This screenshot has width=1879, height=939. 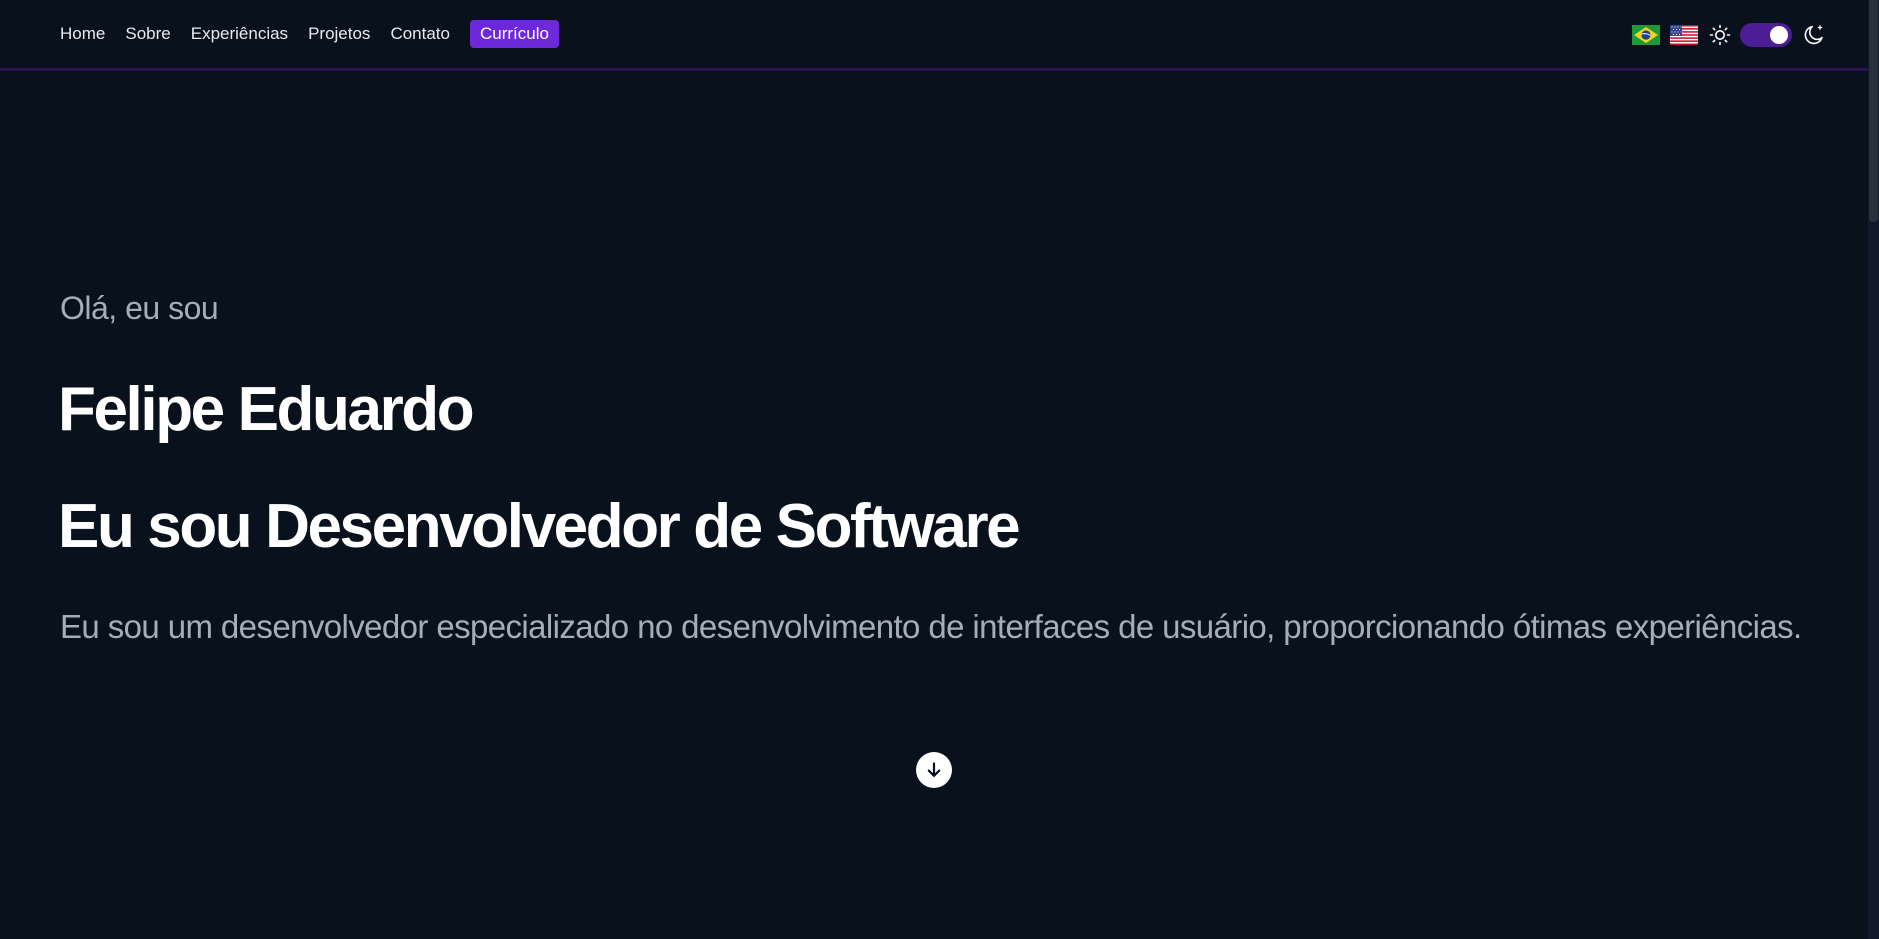 I want to click on theme-toggle, so click(x=1766, y=35).